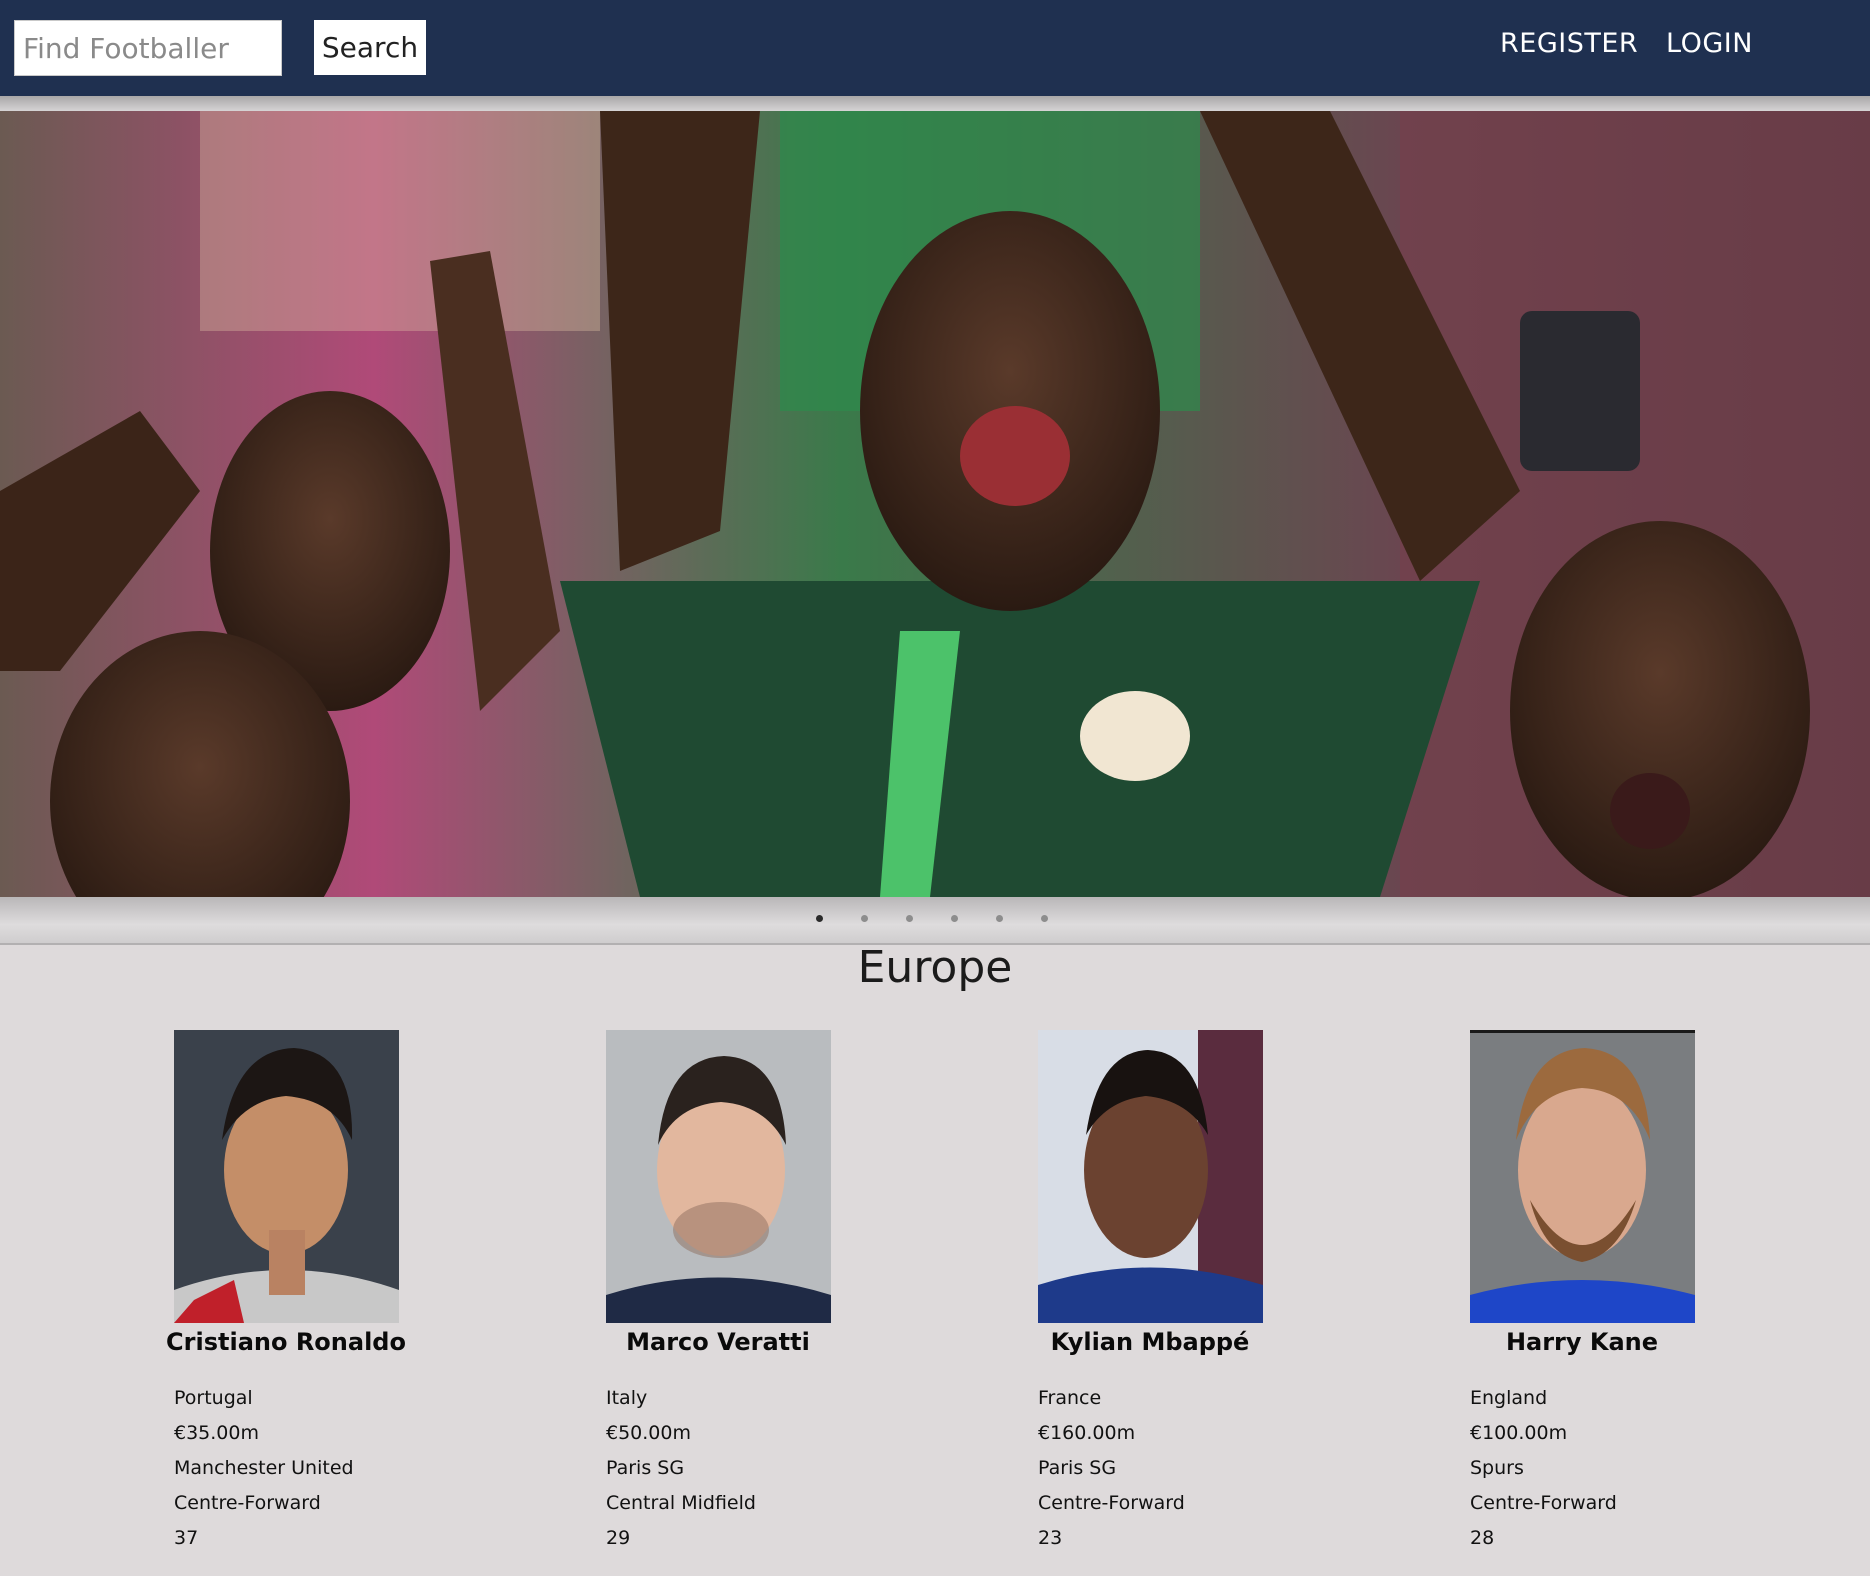 The height and width of the screenshot is (1576, 1870). Describe the element at coordinates (935, 103) in the screenshot. I see `header-shadow` at that location.